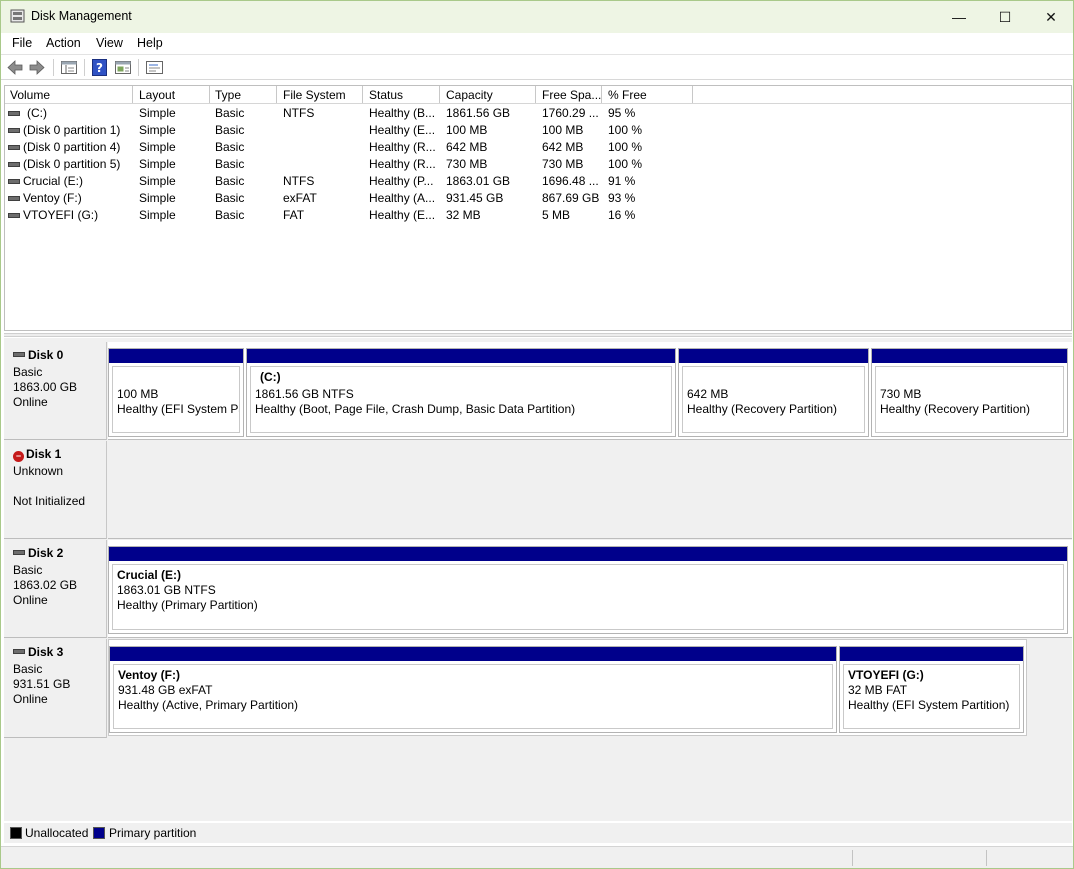 Image resolution: width=1074 pixels, height=869 pixels. I want to click on close-button: ✕, so click(1051, 17).